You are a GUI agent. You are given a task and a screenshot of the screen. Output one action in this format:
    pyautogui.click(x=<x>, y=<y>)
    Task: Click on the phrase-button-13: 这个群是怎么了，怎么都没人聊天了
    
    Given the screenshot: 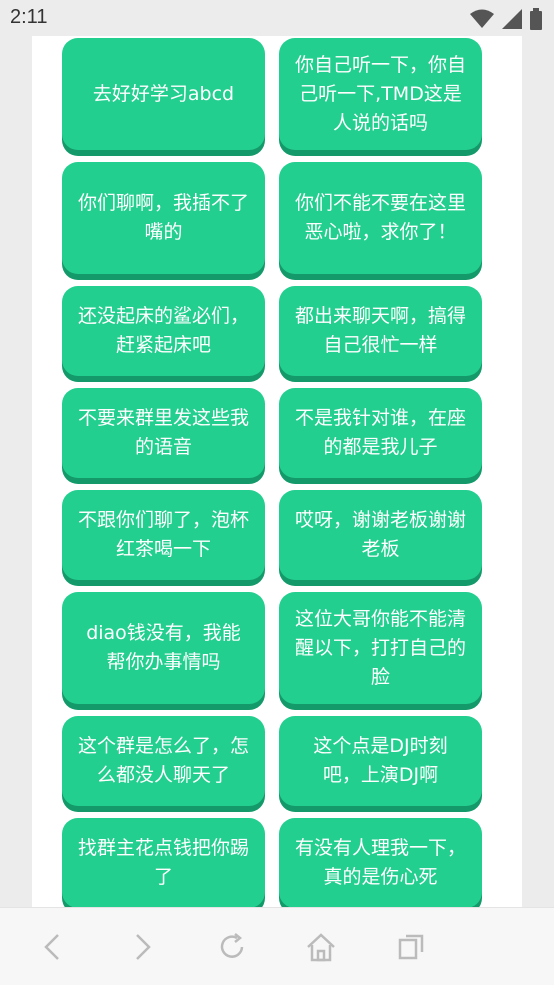 What is the action you would take?
    pyautogui.click(x=163, y=761)
    